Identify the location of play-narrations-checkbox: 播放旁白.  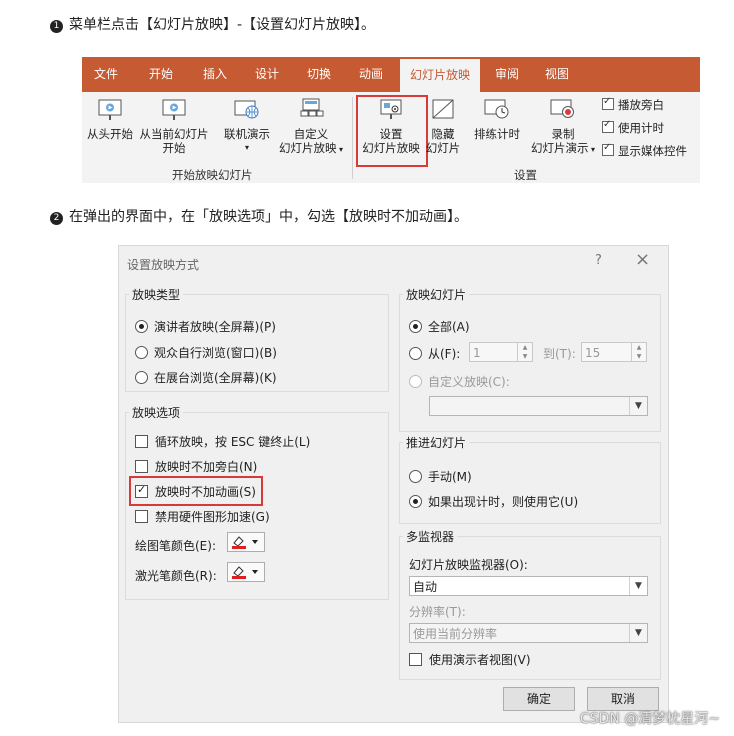
(633, 104).